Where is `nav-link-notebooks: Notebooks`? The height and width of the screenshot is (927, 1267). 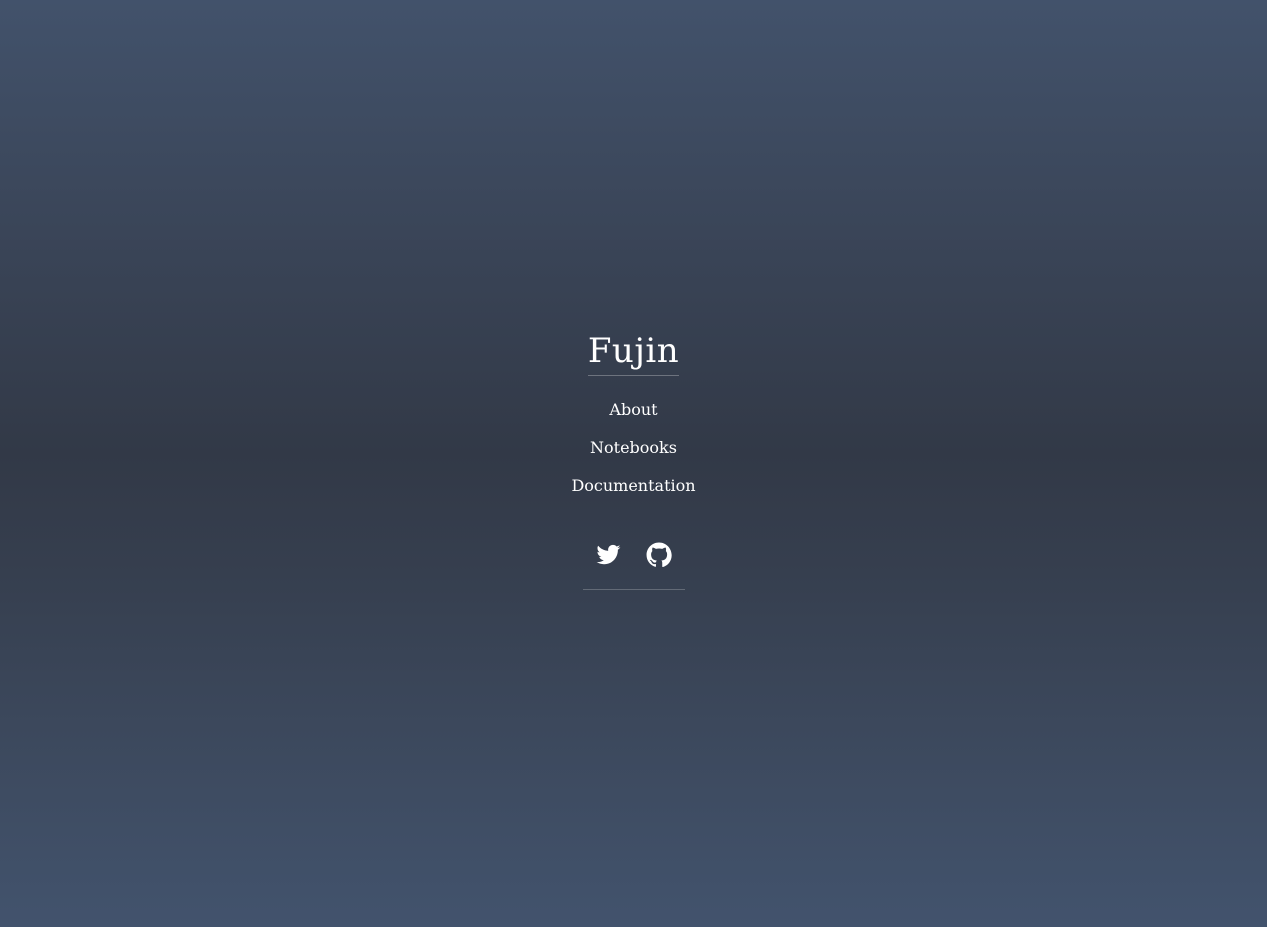
nav-link-notebooks: Notebooks is located at coordinates (633, 447).